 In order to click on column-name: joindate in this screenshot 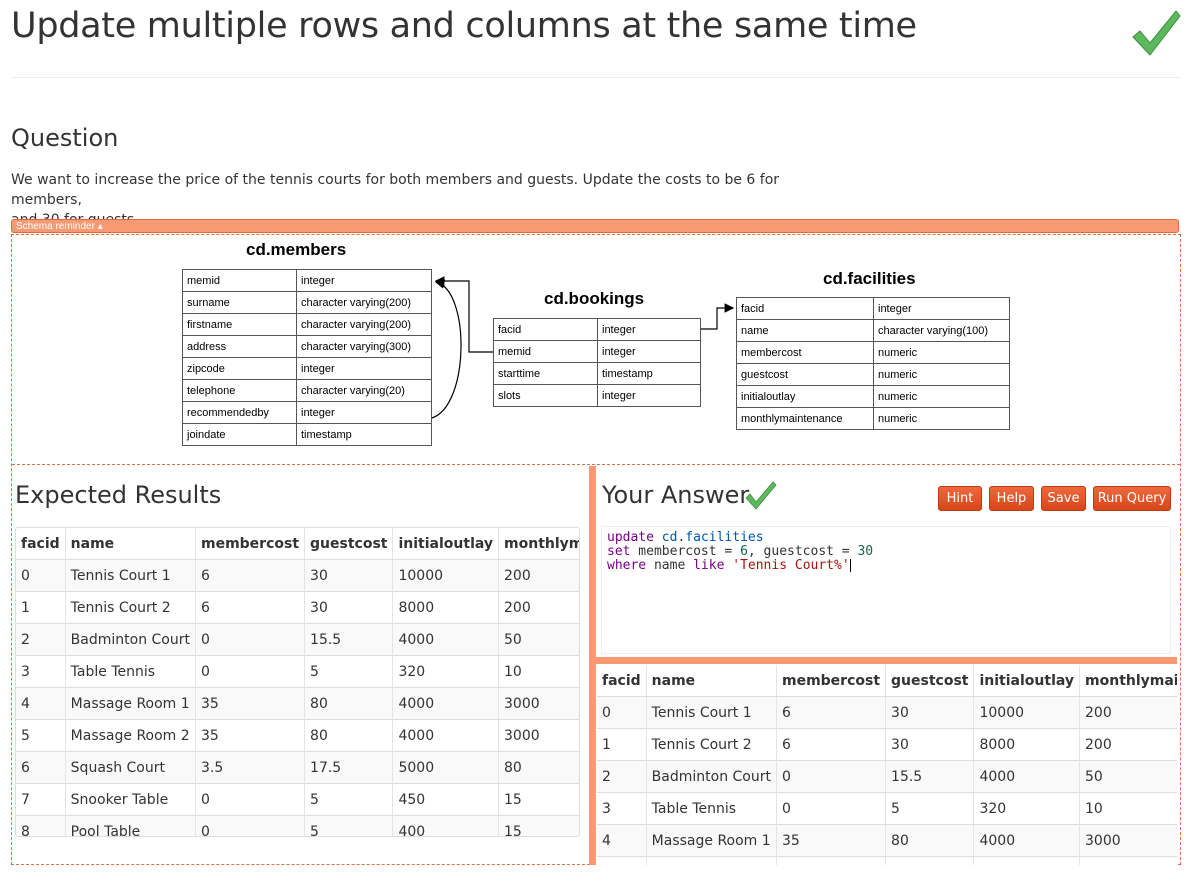, I will do `click(239, 434)`.